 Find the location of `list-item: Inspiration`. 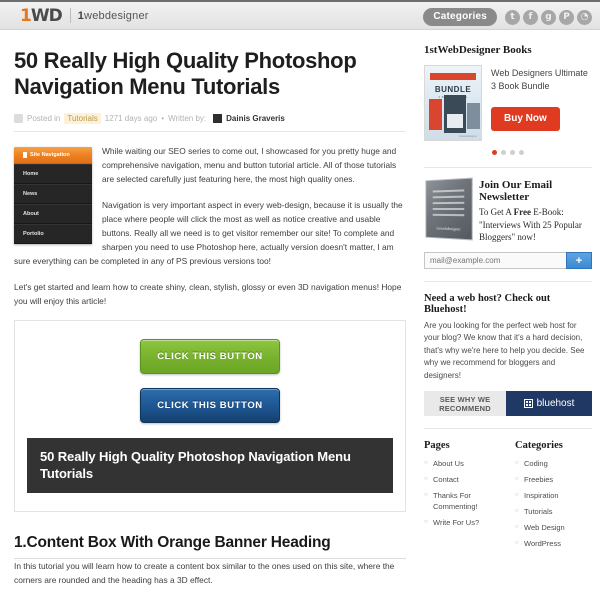

list-item: Inspiration is located at coordinates (553, 495).